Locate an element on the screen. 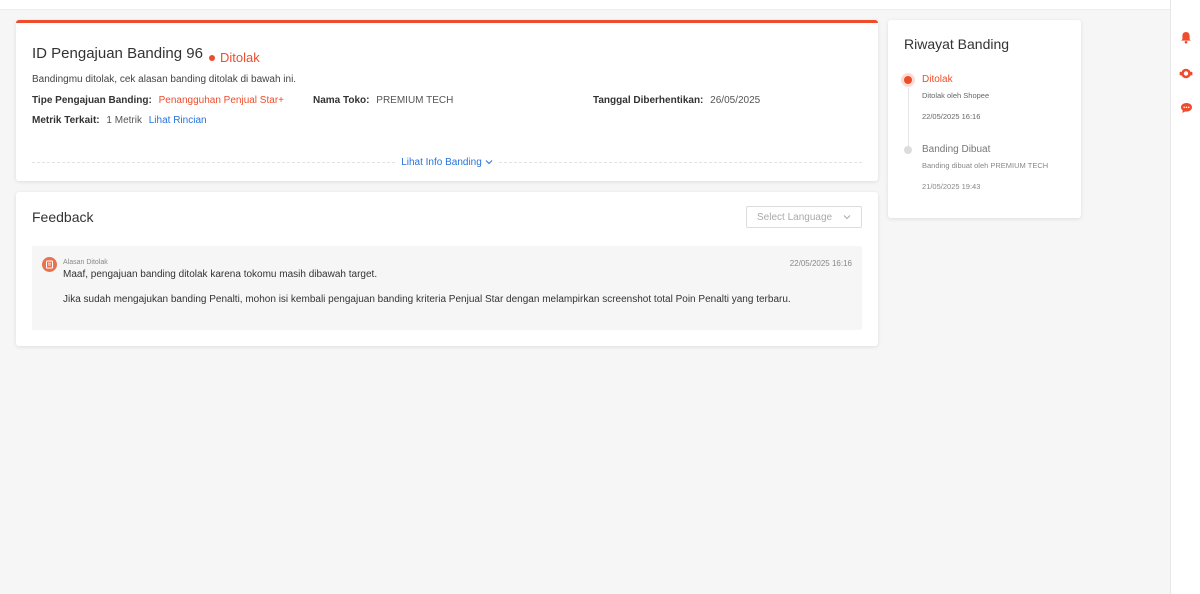 The image size is (1200, 594). feedback-date: 22/05/2025 16:16 is located at coordinates (820, 263).